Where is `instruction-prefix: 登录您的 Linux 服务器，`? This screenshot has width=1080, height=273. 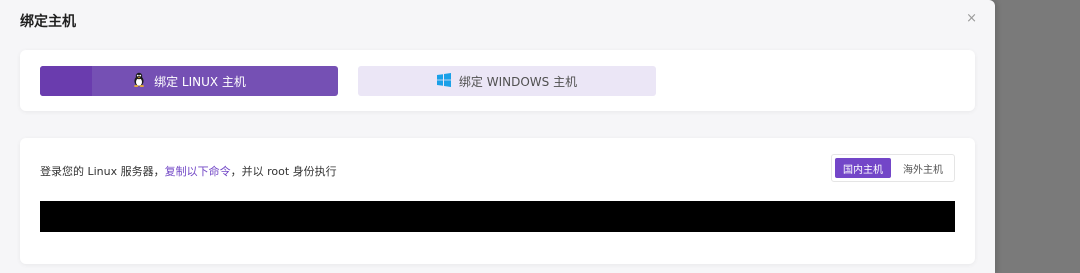 instruction-prefix: 登录您的 Linux 服务器， is located at coordinates (102, 171).